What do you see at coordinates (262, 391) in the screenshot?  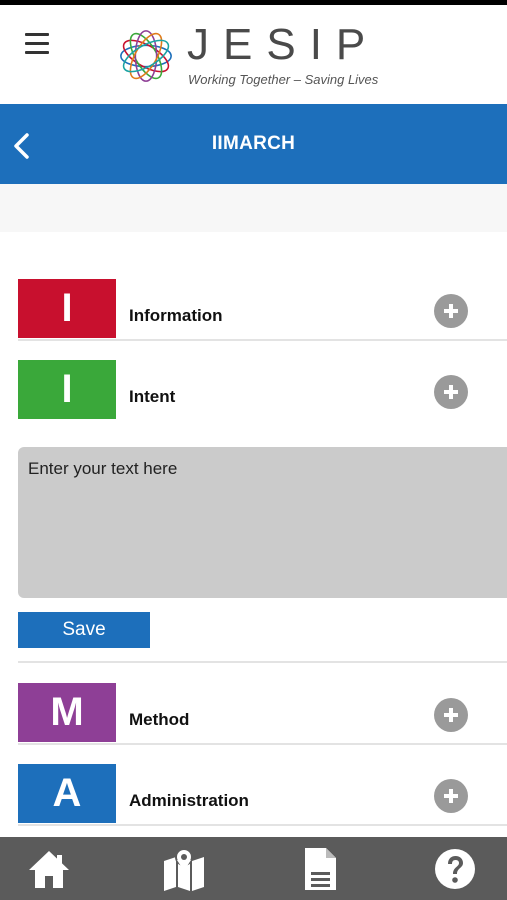 I see `row-intent: I Intent` at bounding box center [262, 391].